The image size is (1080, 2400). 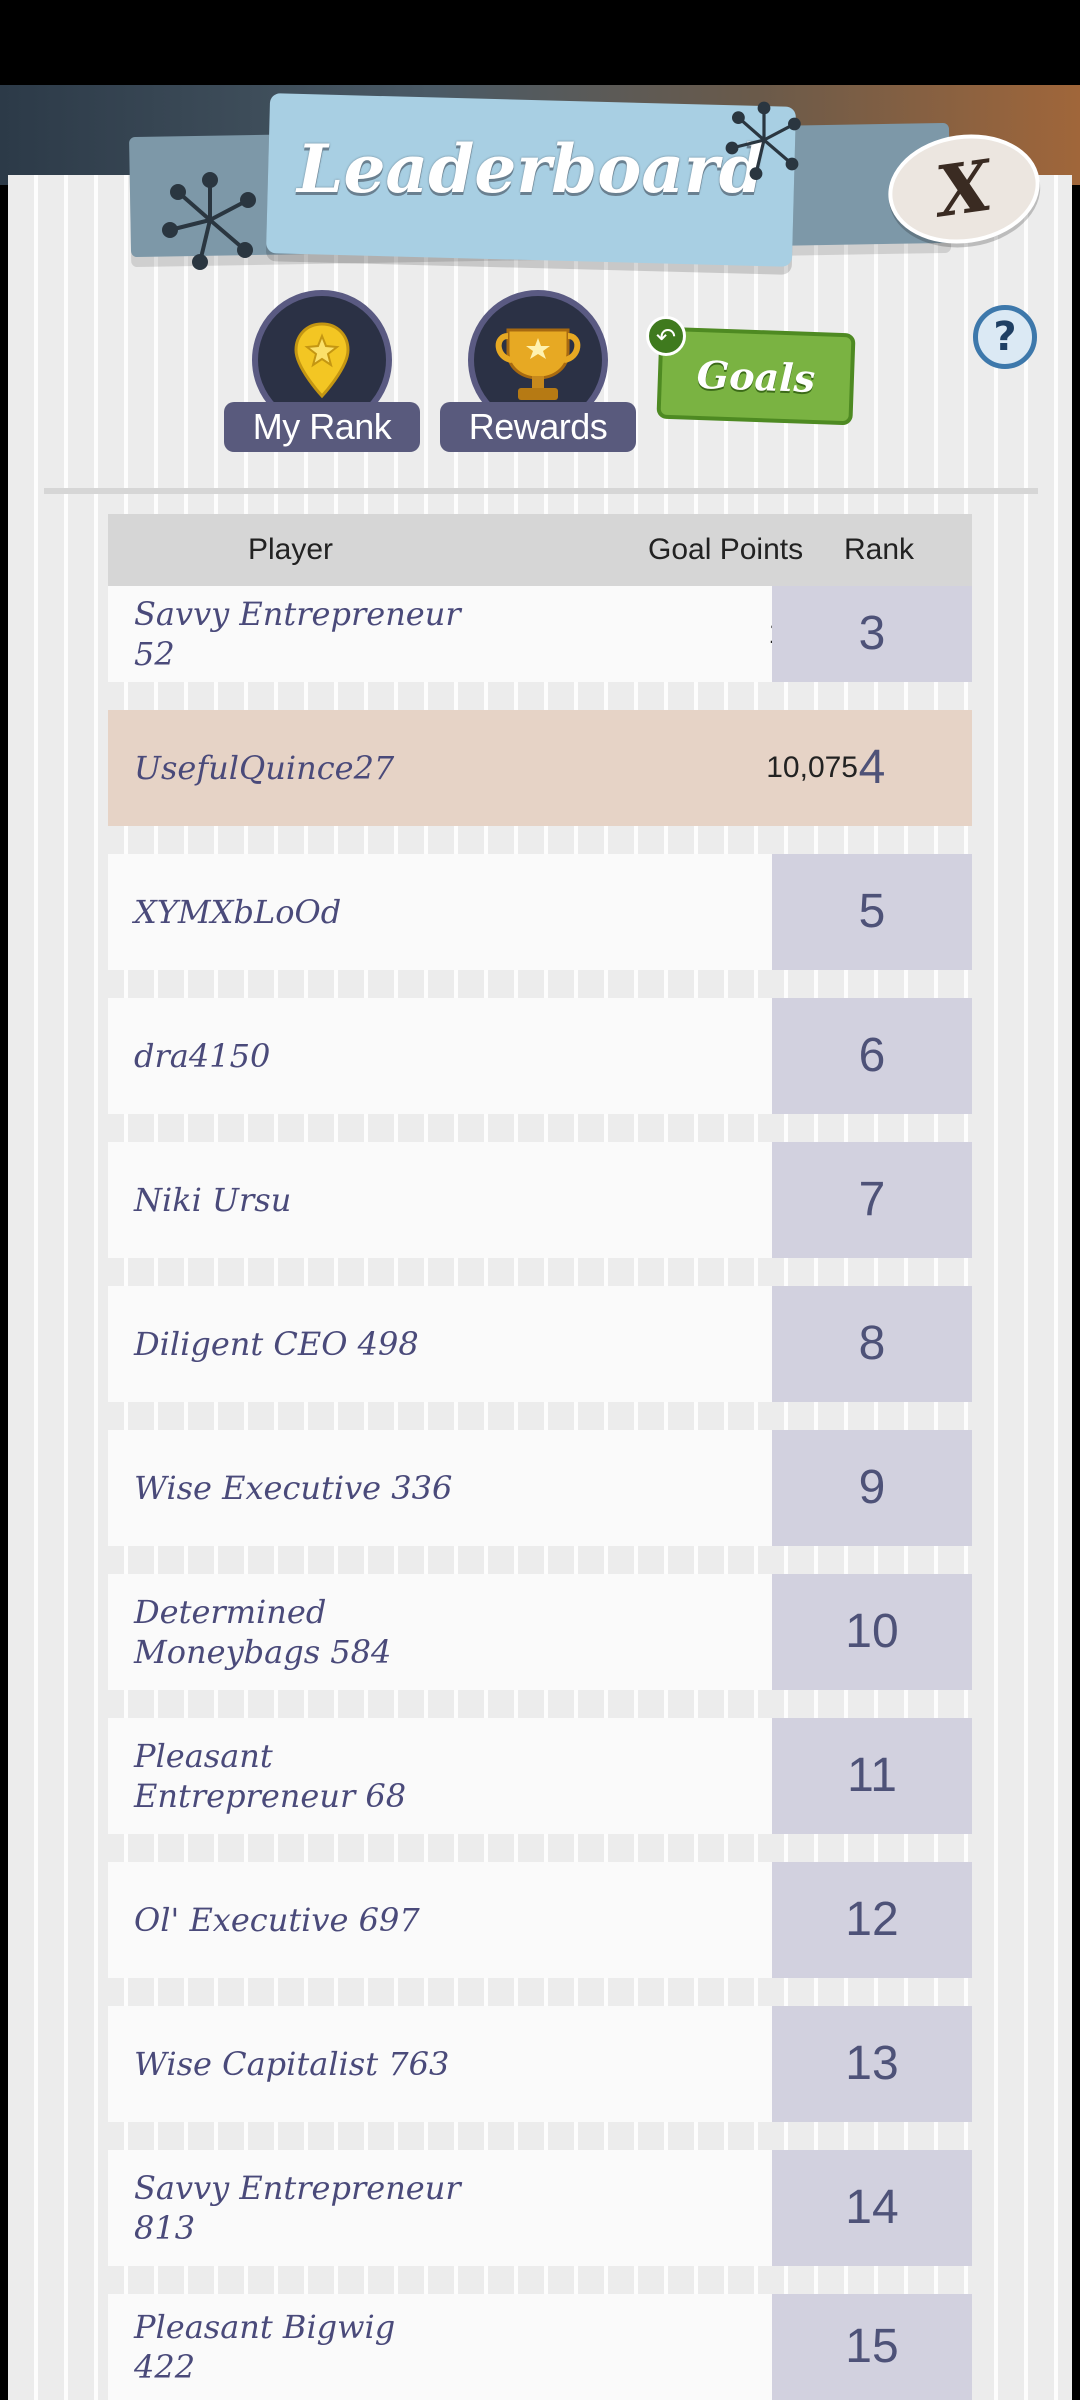 I want to click on rank-value: 10, so click(x=872, y=1632).